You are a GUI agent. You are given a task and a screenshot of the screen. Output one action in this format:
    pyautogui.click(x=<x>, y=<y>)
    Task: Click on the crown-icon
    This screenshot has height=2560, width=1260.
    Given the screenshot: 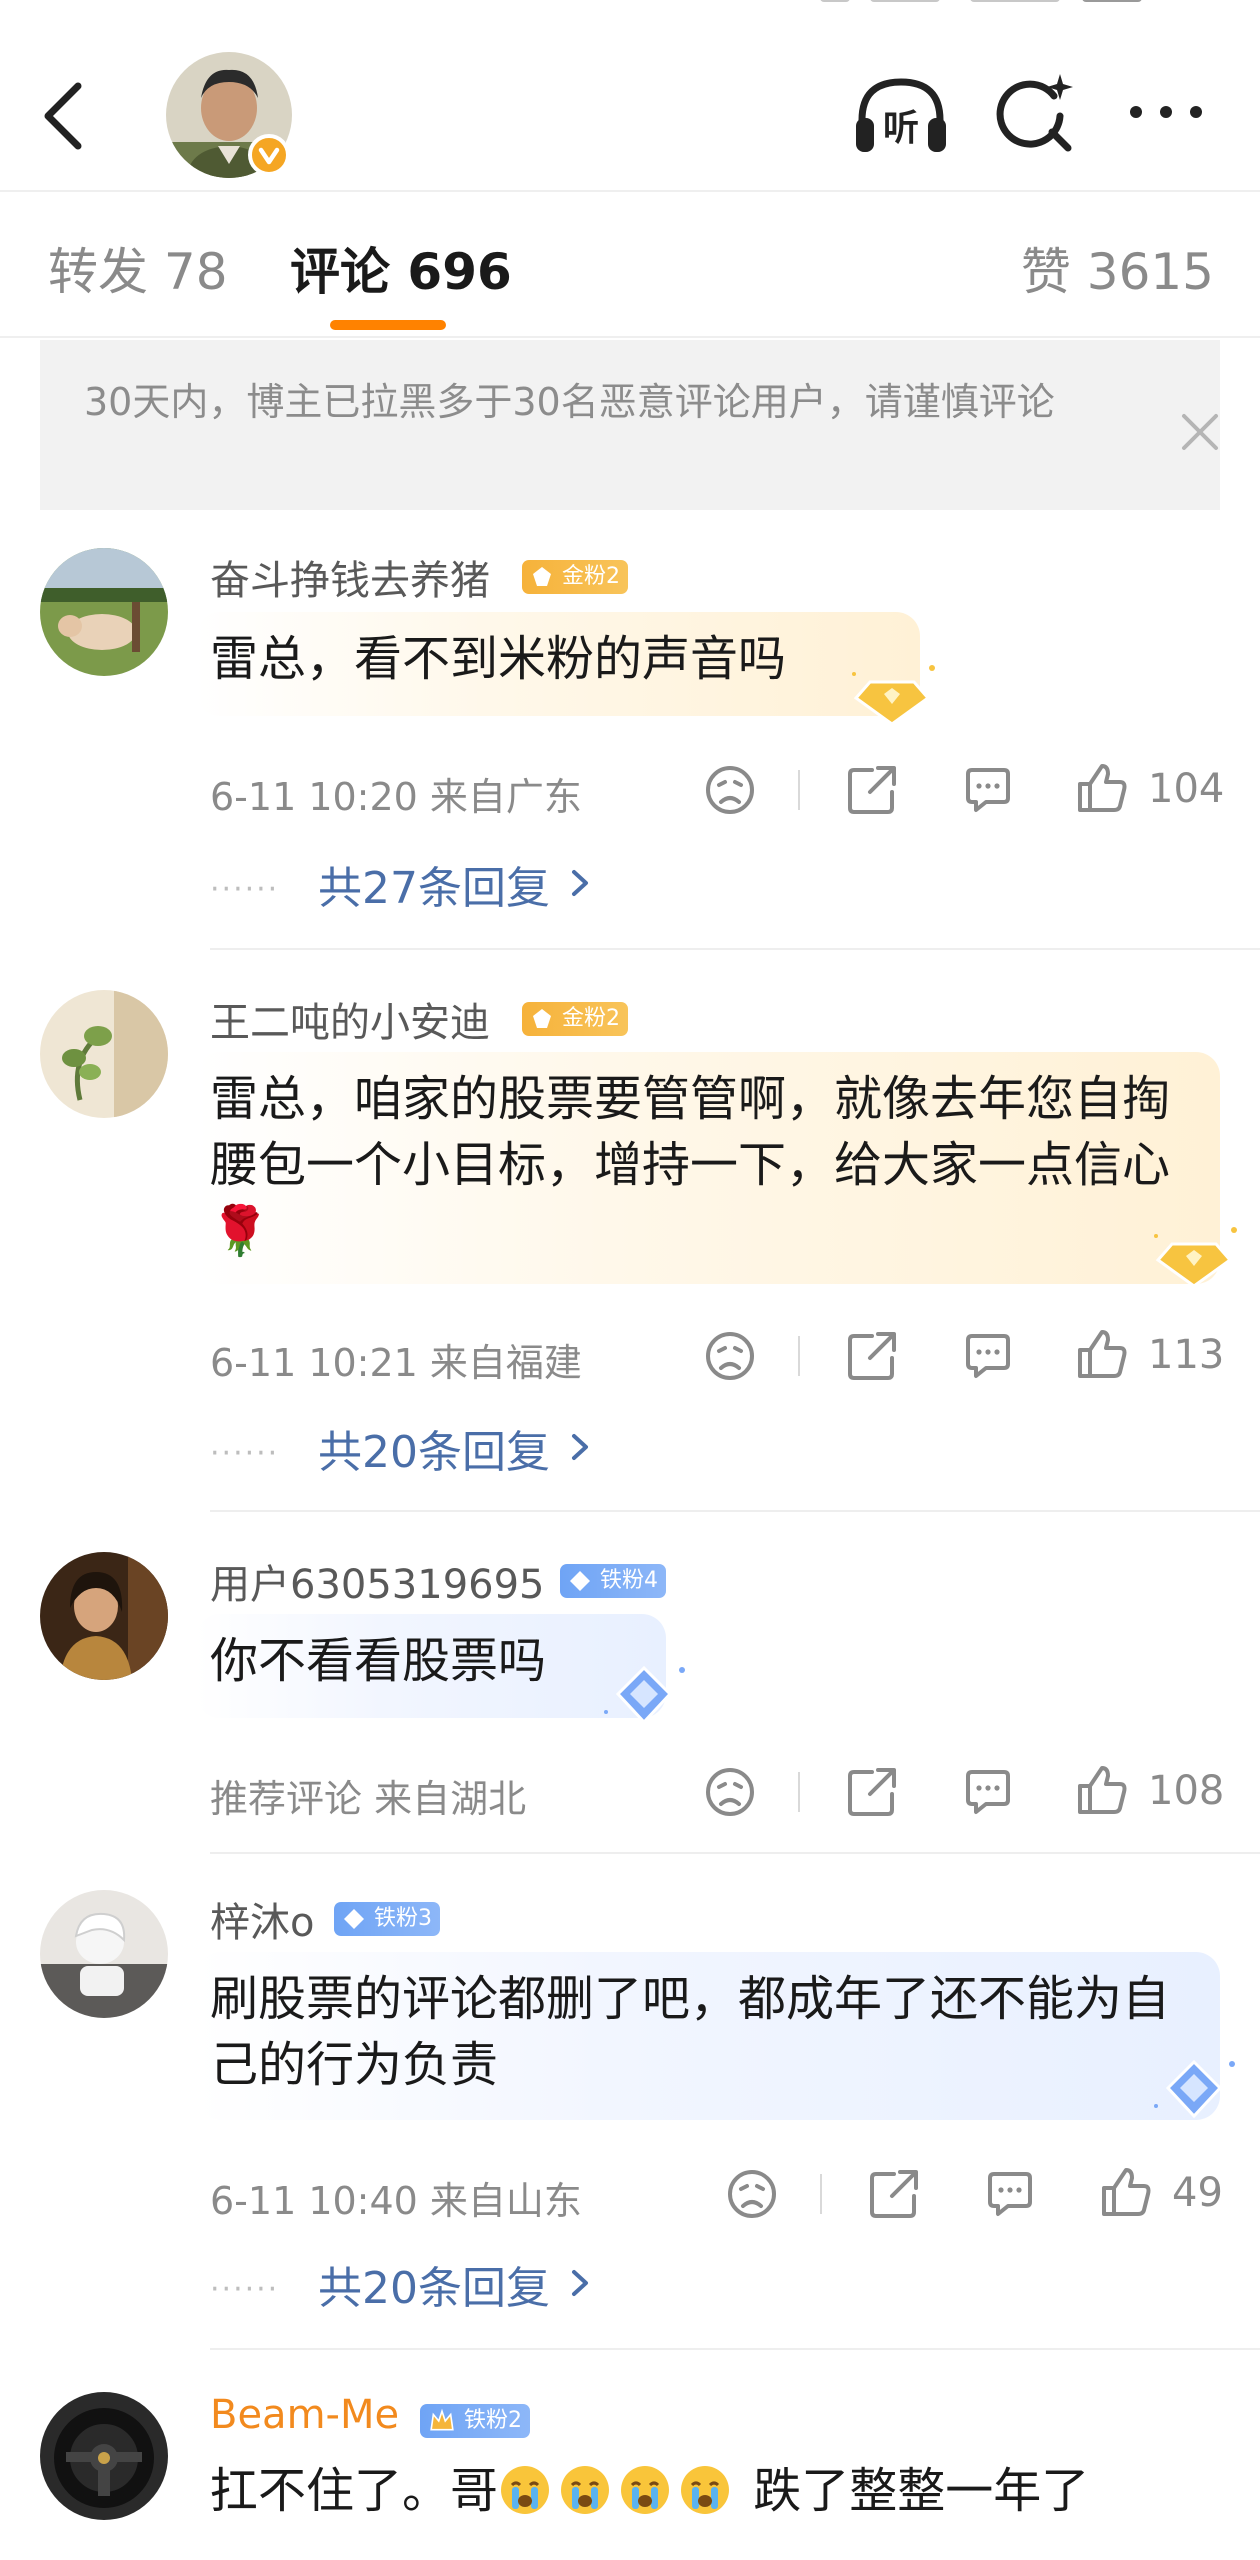 What is the action you would take?
    pyautogui.click(x=442, y=2419)
    